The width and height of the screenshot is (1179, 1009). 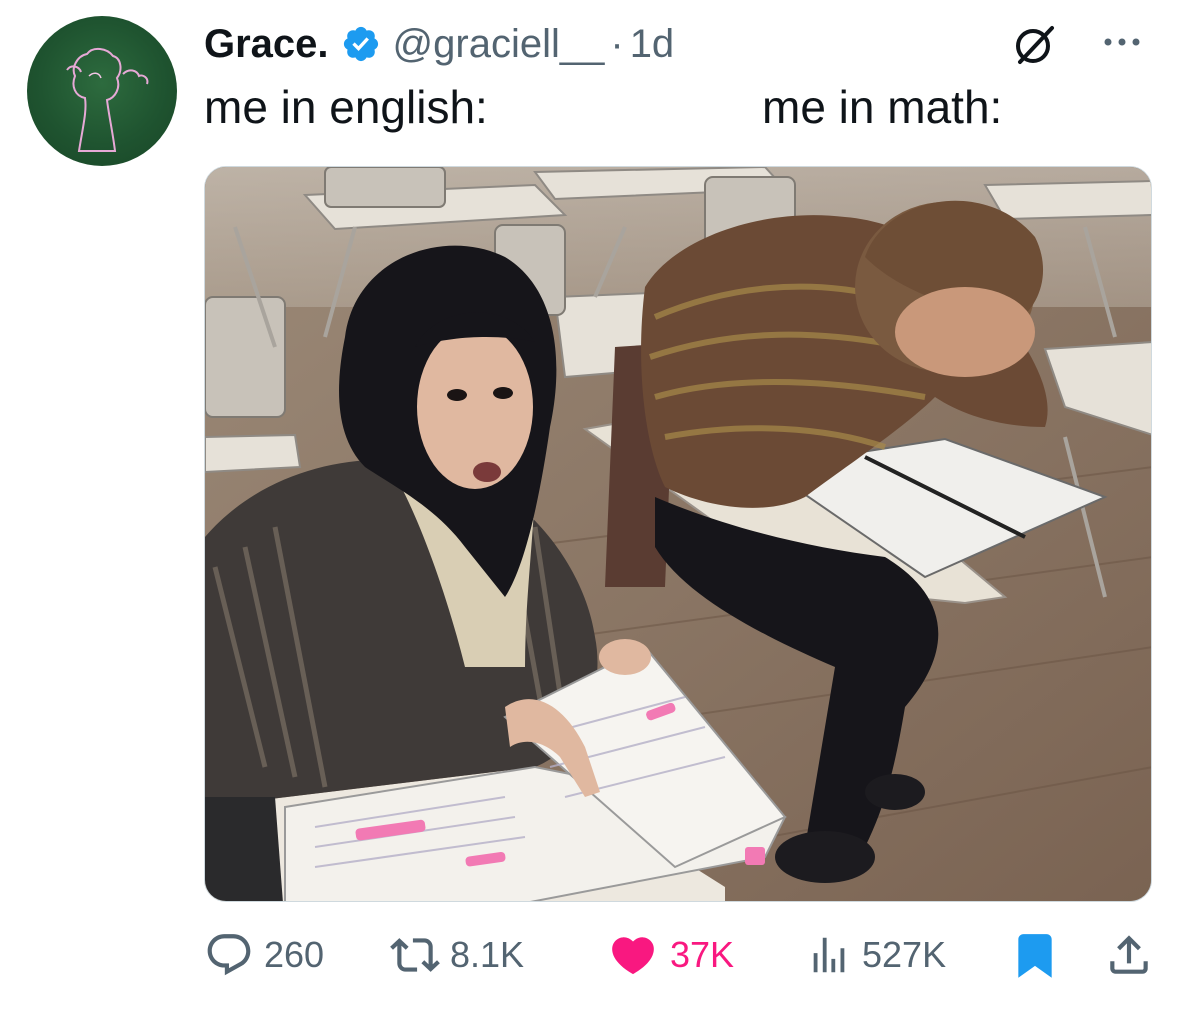 I want to click on like-button: 37K, so click(x=670, y=955).